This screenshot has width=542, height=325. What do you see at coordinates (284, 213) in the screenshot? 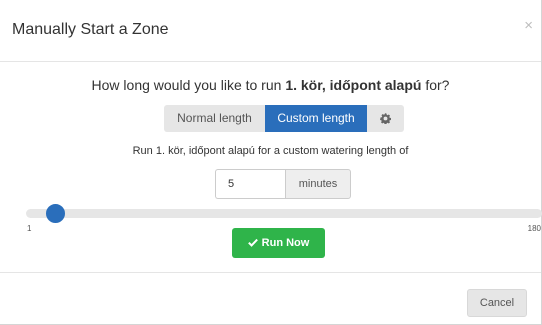
I see `duration-slider` at bounding box center [284, 213].